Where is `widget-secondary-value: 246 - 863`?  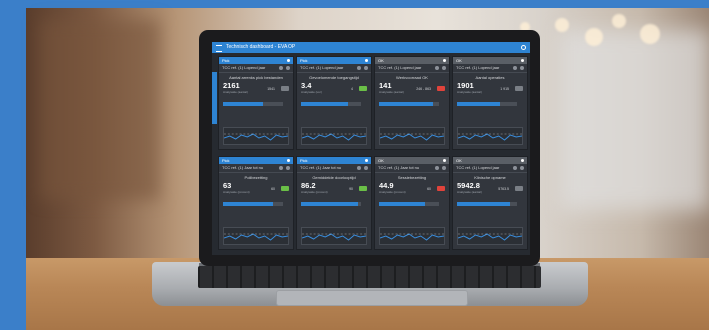 widget-secondary-value: 246 - 863 is located at coordinates (423, 89).